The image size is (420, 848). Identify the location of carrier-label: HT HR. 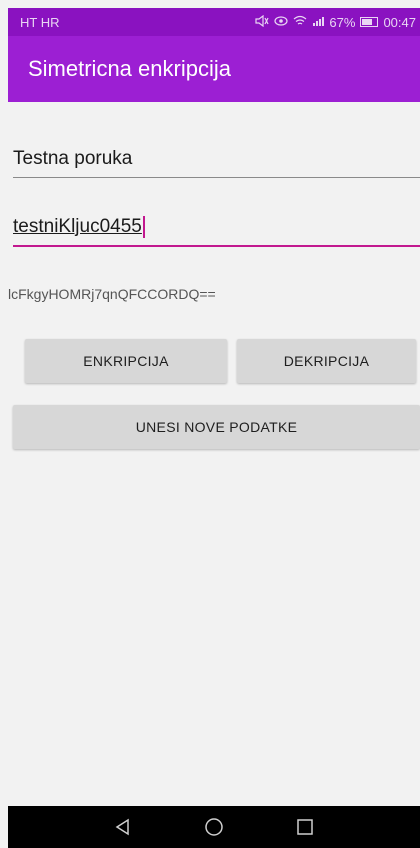
(40, 22).